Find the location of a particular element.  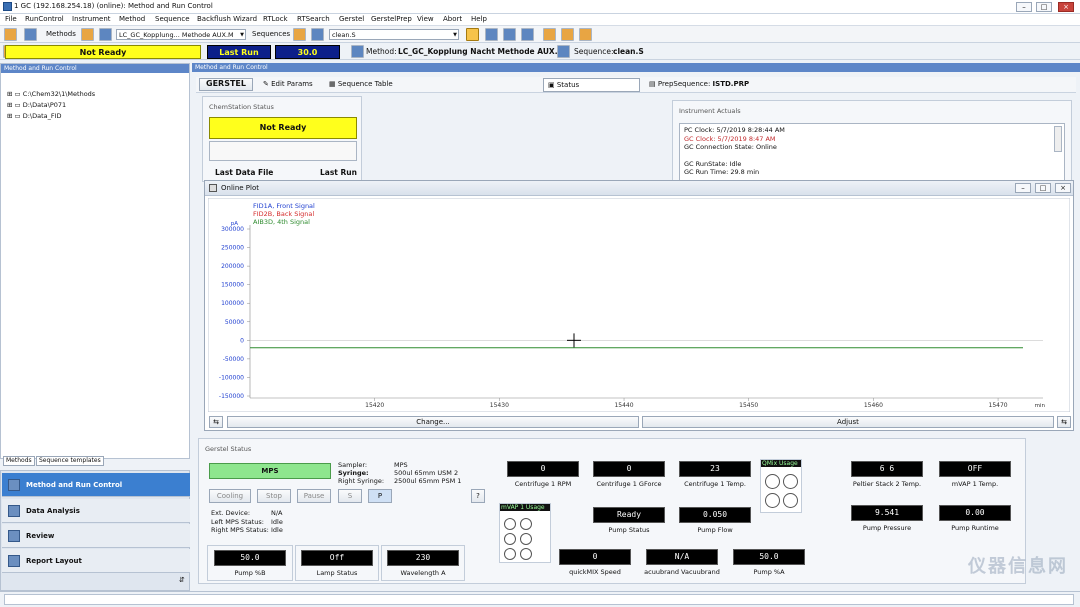

right-mps-value: Idle is located at coordinates (277, 530).